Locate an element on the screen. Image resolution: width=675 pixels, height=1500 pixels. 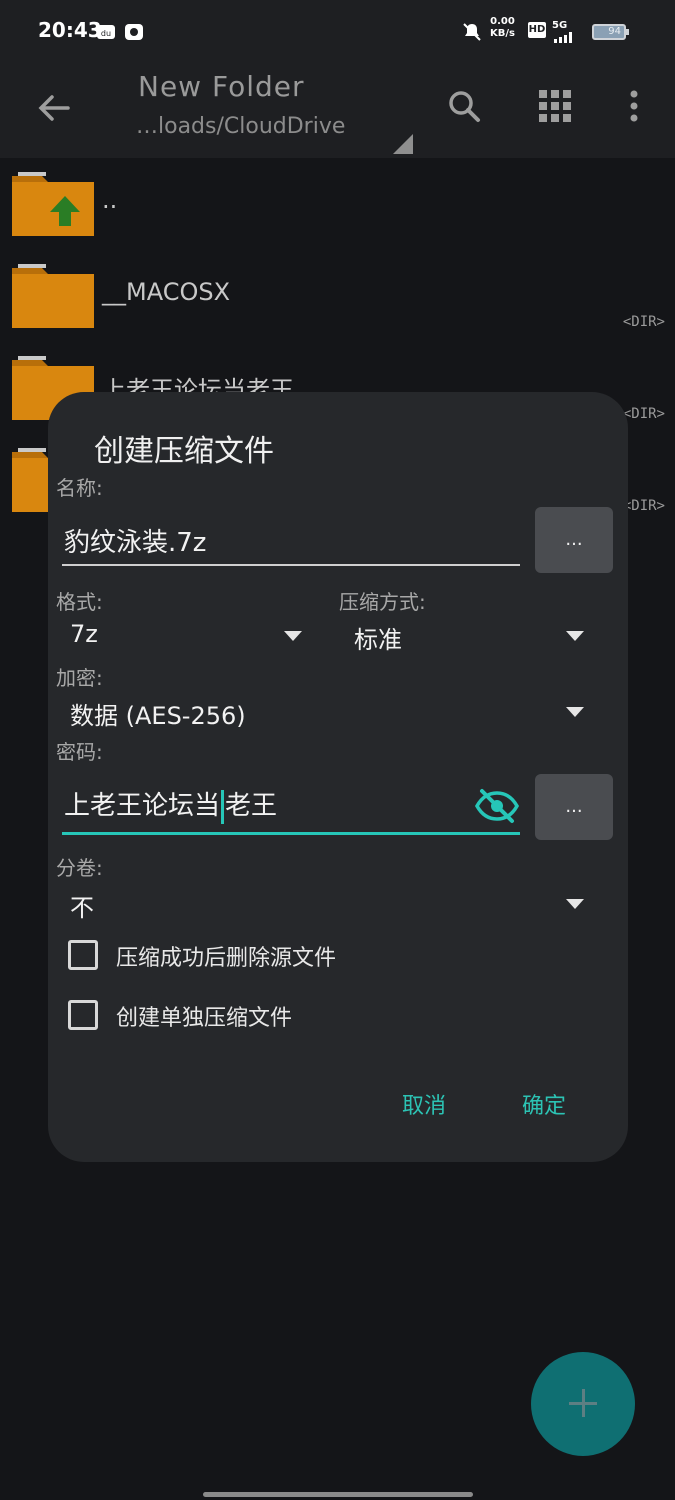
format-select: 7z is located at coordinates (84, 634).